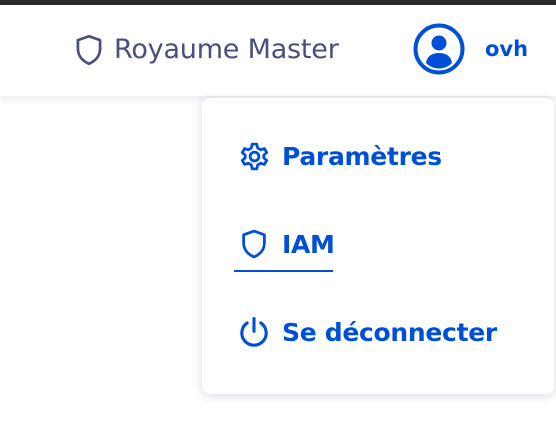  What do you see at coordinates (506, 49) in the screenshot?
I see `username: ovh` at bounding box center [506, 49].